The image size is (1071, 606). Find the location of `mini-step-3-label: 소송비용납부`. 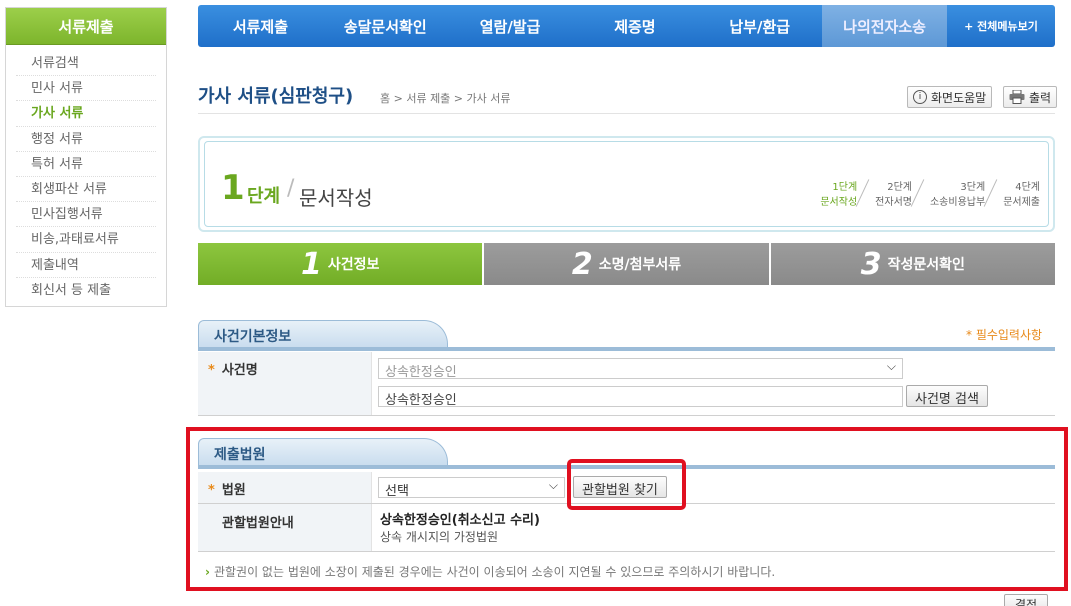

mini-step-3-label: 소송비용납부 is located at coordinates (957, 202).